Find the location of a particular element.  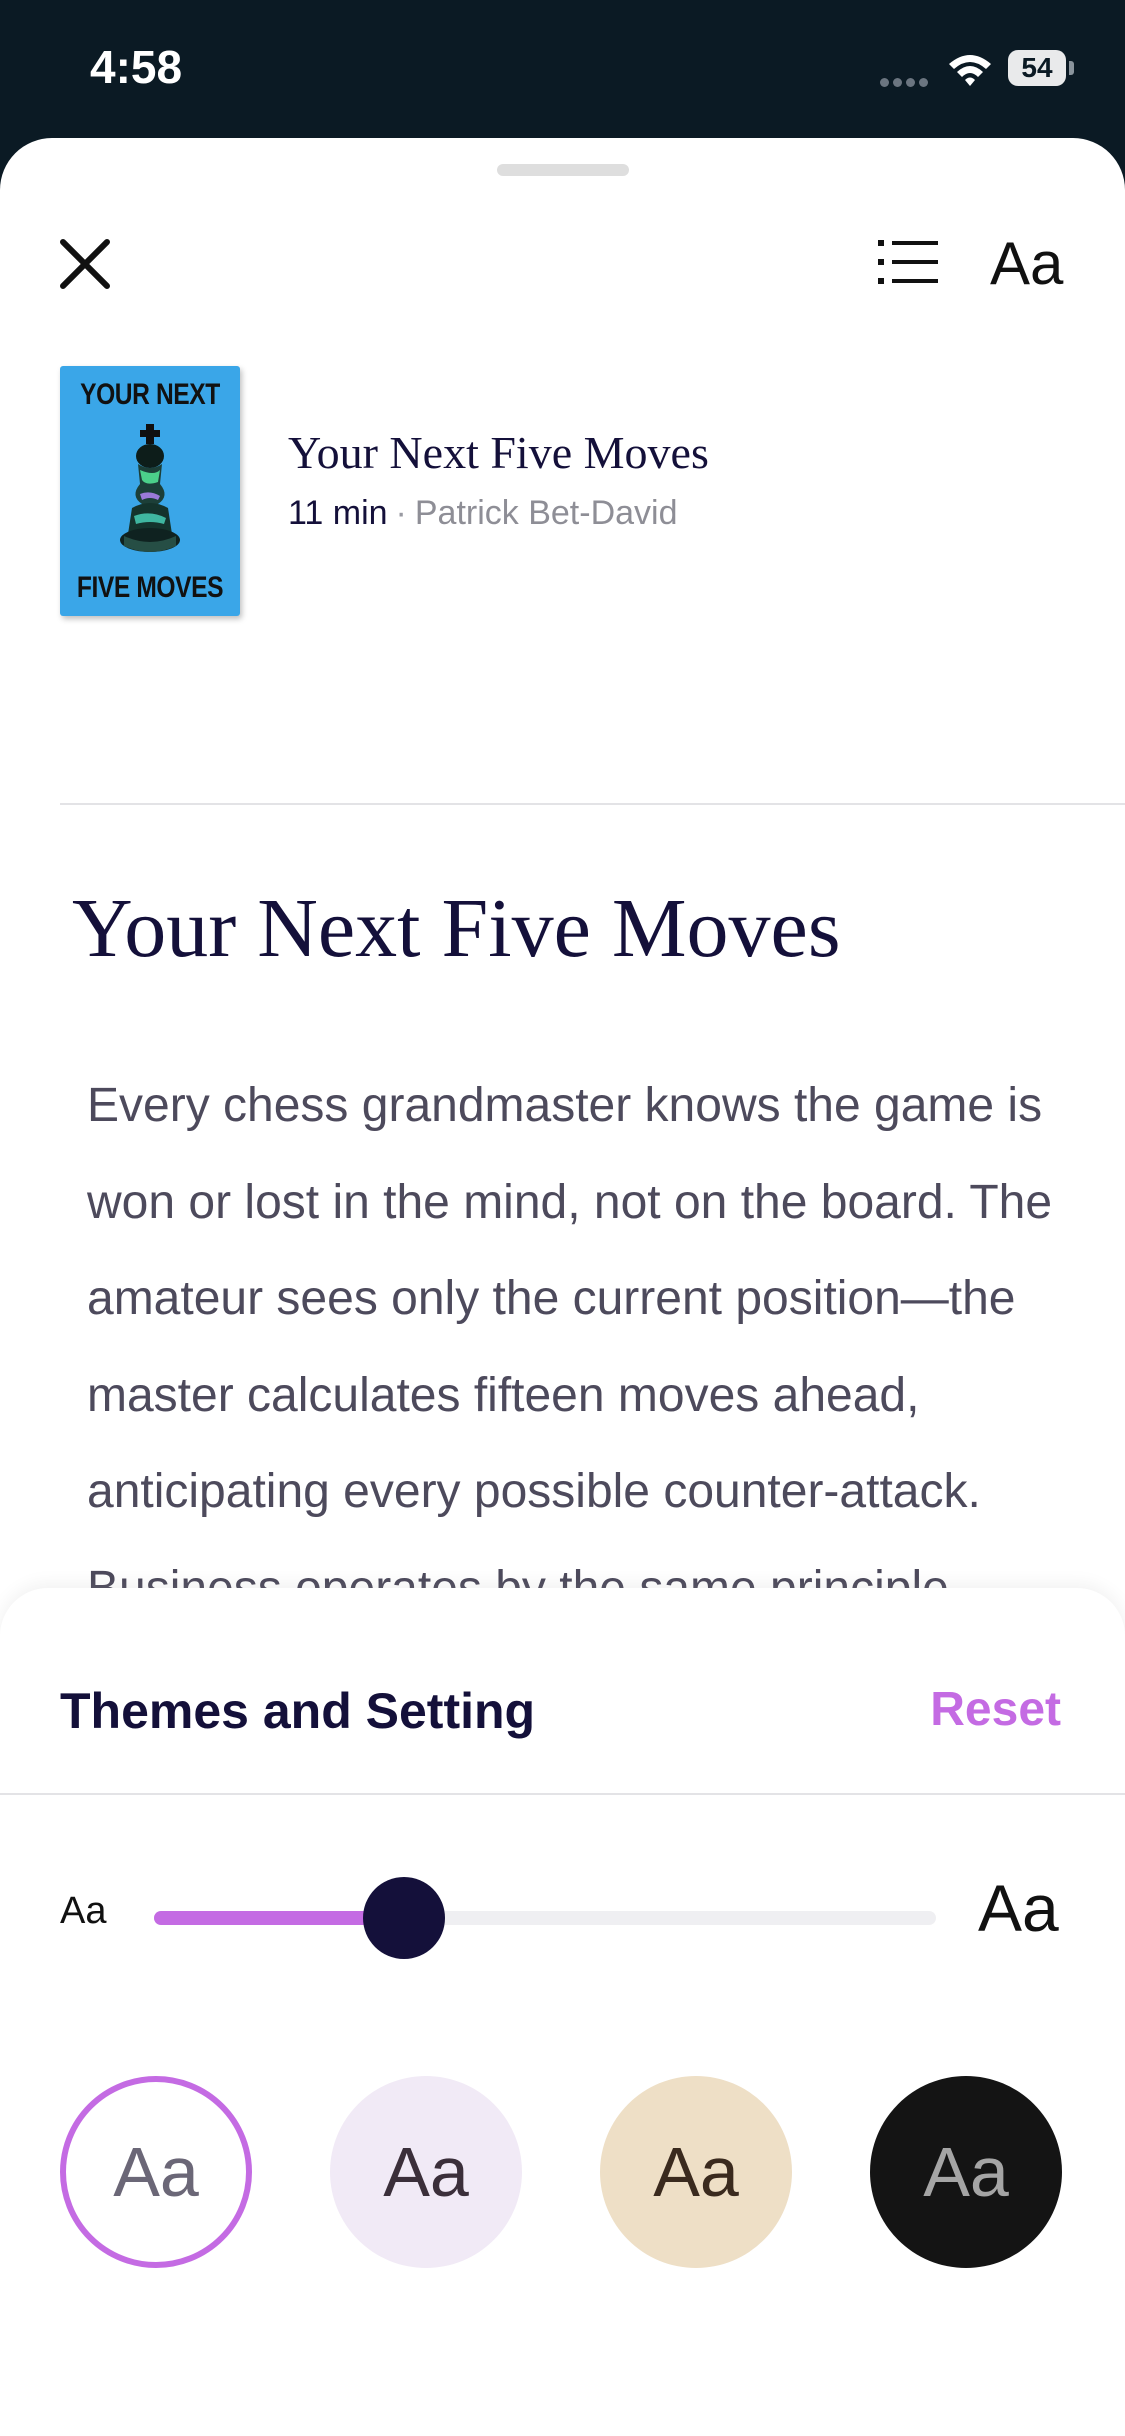

chess-king-icon is located at coordinates (150, 488).